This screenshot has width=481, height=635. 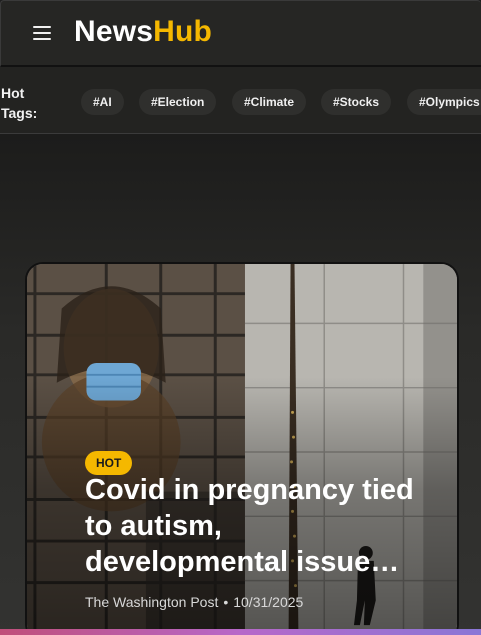 I want to click on tag-stocks: #Stocks, so click(x=356, y=102).